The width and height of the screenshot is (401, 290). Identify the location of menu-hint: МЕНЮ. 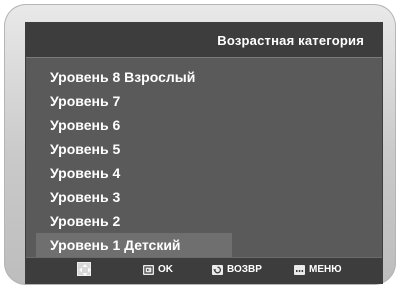
(318, 269).